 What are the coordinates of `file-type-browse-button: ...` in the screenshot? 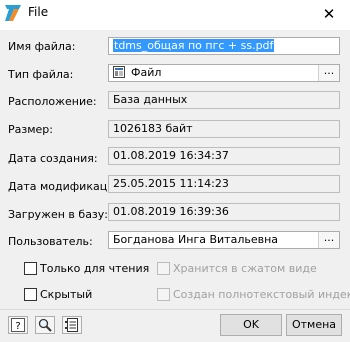 It's located at (328, 73).